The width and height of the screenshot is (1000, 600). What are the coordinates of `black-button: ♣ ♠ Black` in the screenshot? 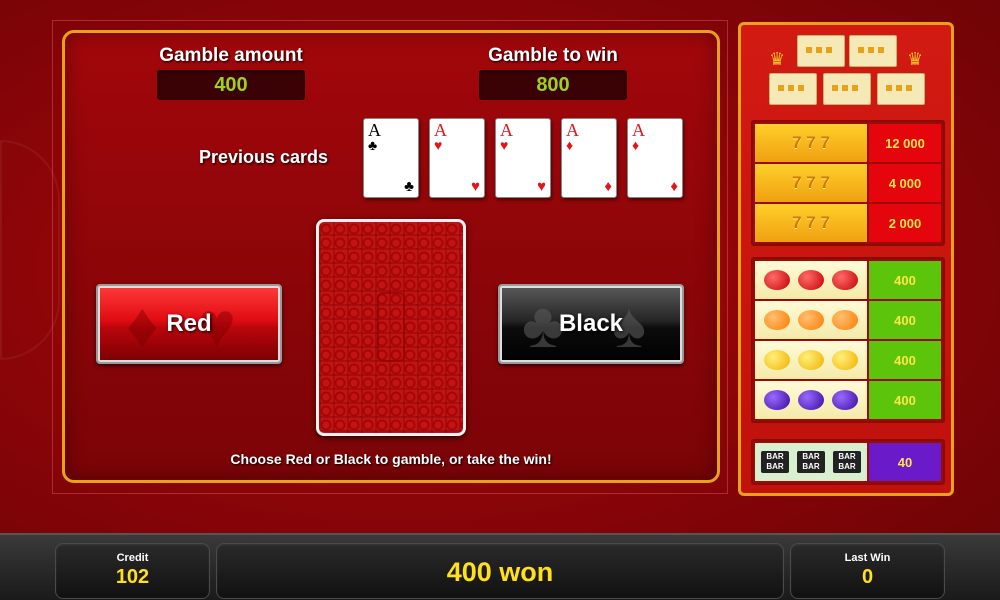 It's located at (591, 324).